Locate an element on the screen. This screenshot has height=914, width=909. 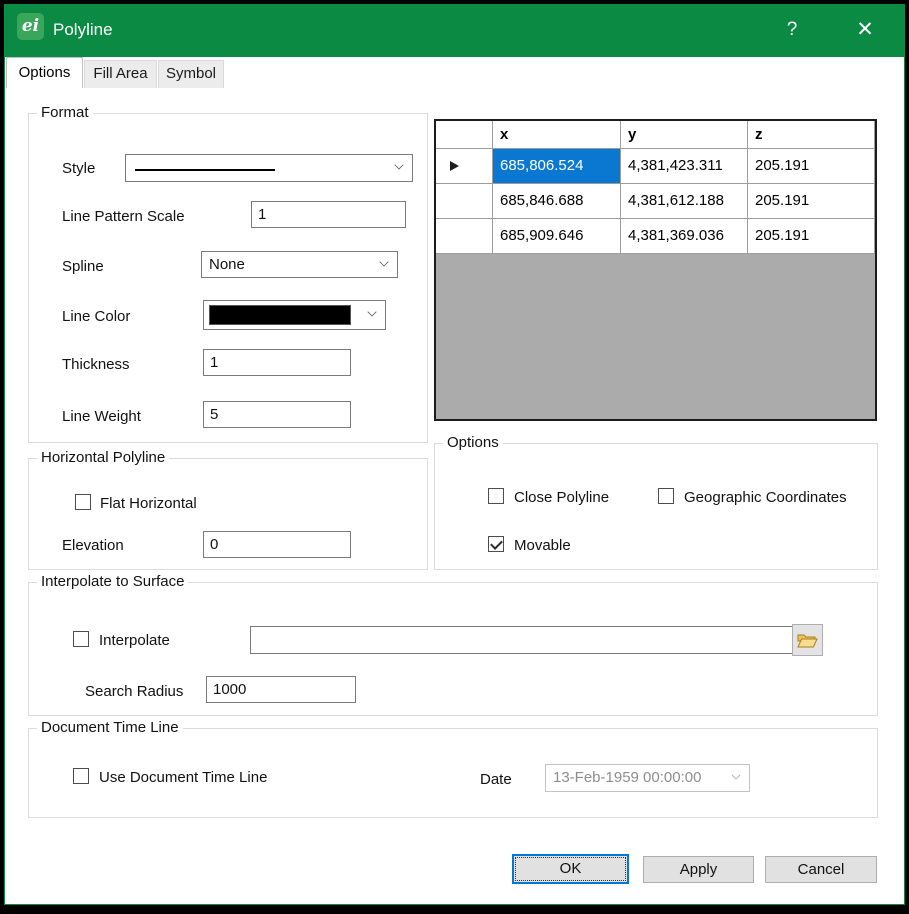
table-cell: 685,846.688 is located at coordinates (557, 201).